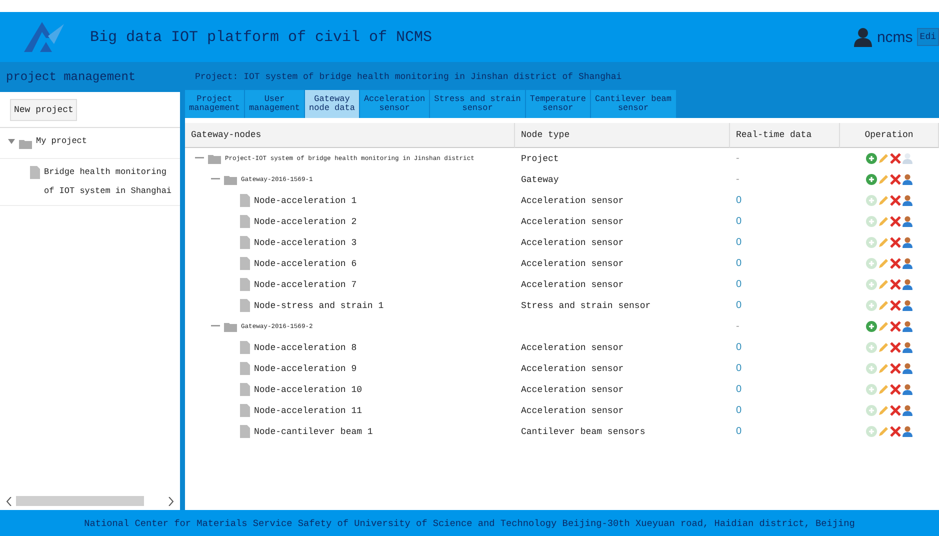 The height and width of the screenshot is (536, 939). What do you see at coordinates (275, 104) in the screenshot?
I see `tab: User management` at bounding box center [275, 104].